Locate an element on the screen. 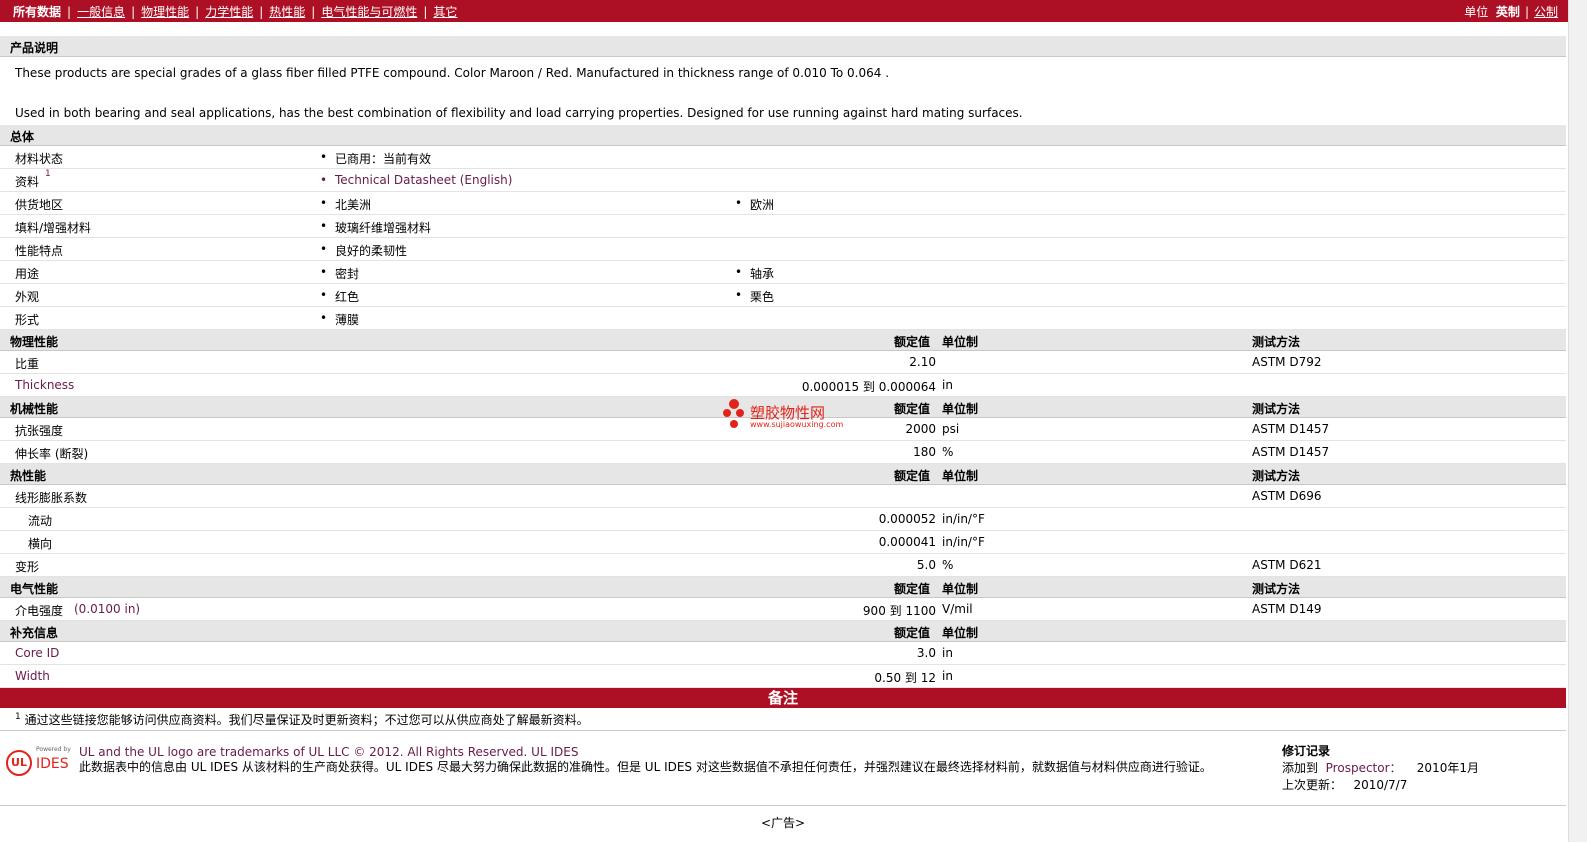 Image resolution: width=1587 pixels, height=843 pixels. test-method: ASTM D149 is located at coordinates (1287, 609).